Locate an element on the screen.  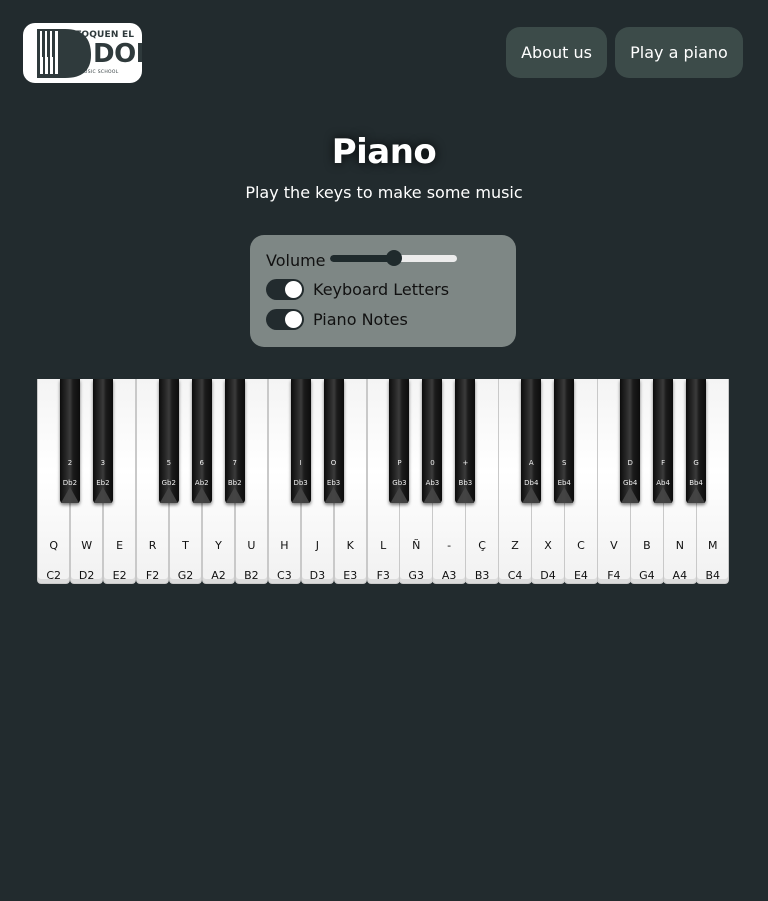
logo: TOQUEN EL DOM MUSIC SCHOOL is located at coordinates (82, 53).